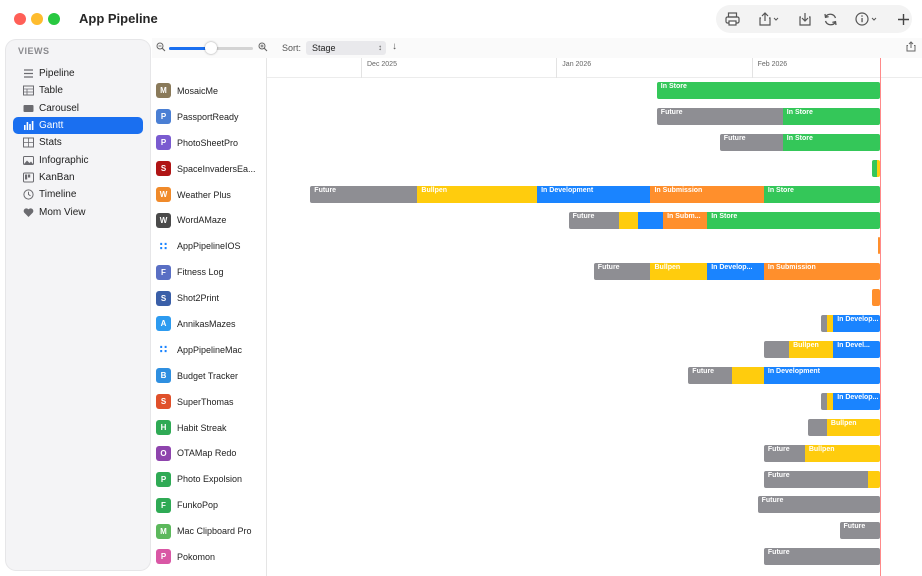 Image resolution: width=922 pixels, height=576 pixels. I want to click on sidebar-item-table: Table, so click(78, 90).